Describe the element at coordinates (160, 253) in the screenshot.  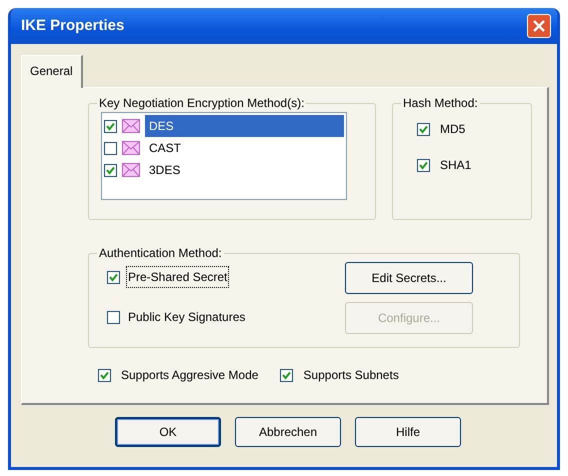
I see `group-label: Authentication Method:` at that location.